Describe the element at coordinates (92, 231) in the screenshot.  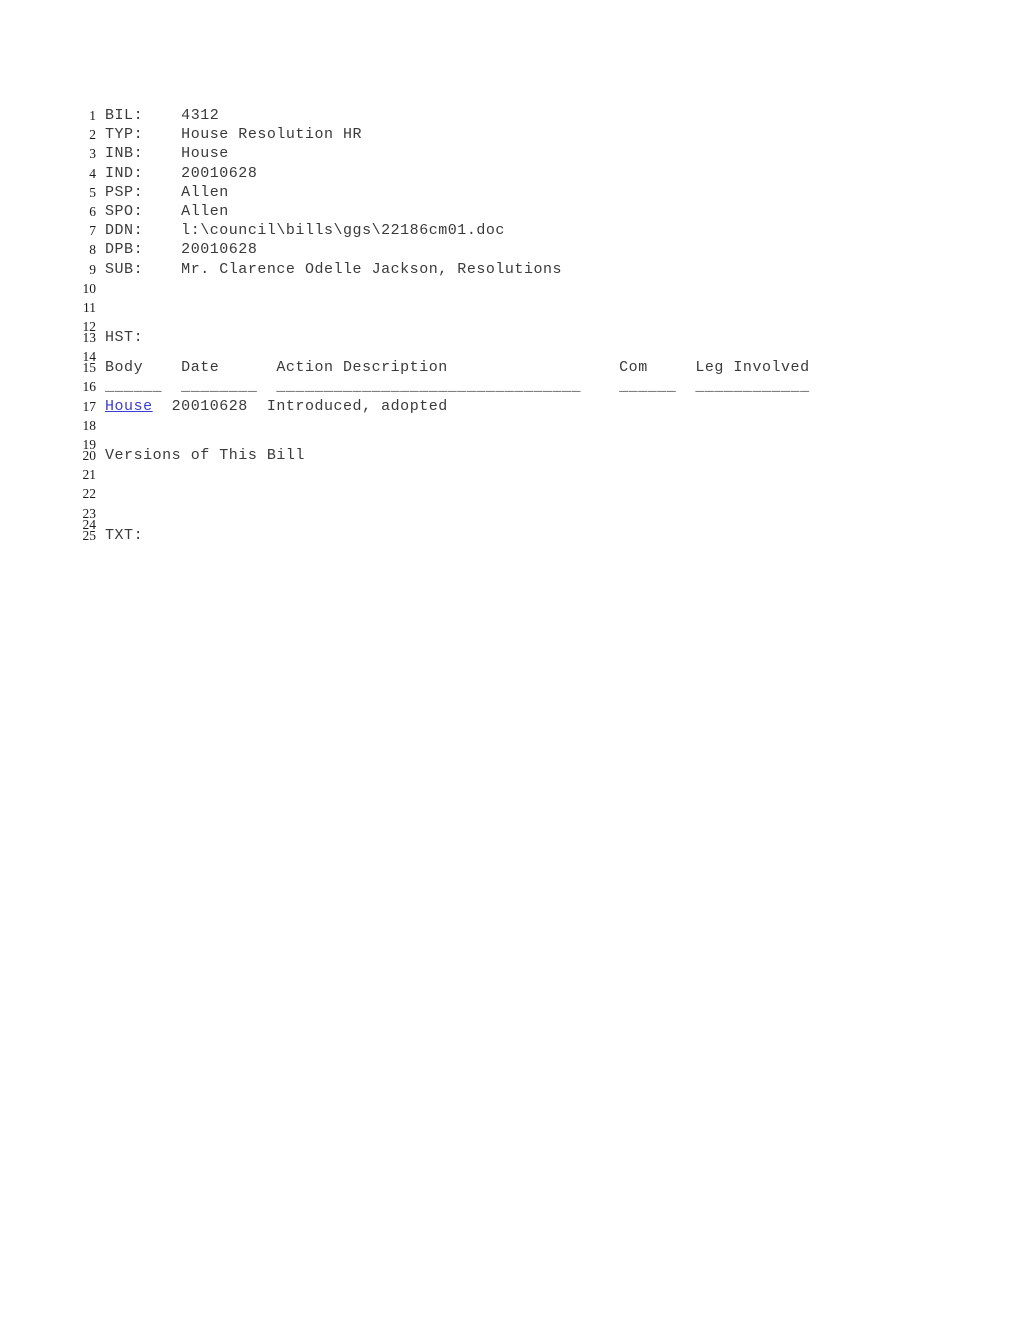
I see `line-number: 7` at that location.